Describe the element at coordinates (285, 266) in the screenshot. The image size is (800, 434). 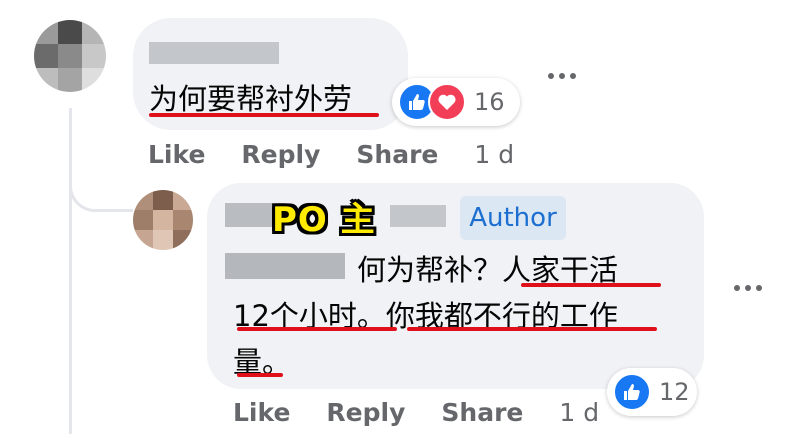
I see `blurred-mention` at that location.